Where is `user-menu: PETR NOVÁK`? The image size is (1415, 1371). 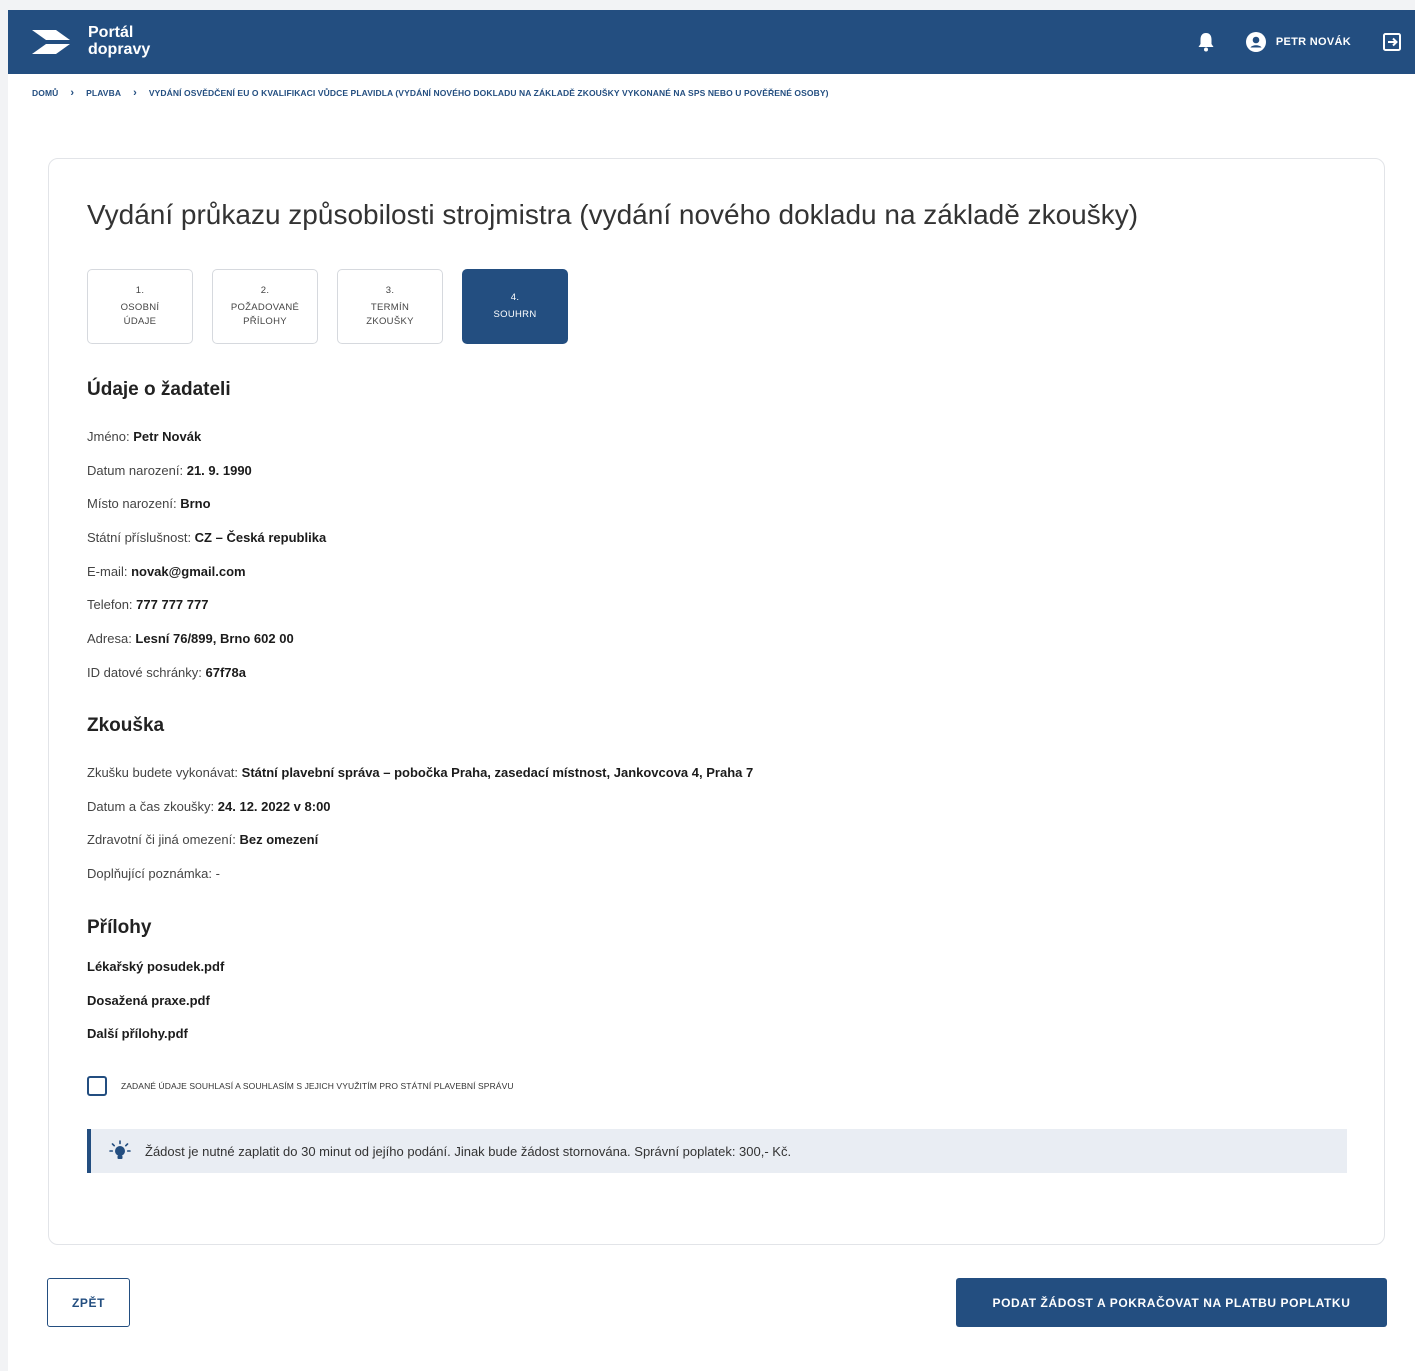 user-menu: PETR NOVÁK is located at coordinates (1298, 42).